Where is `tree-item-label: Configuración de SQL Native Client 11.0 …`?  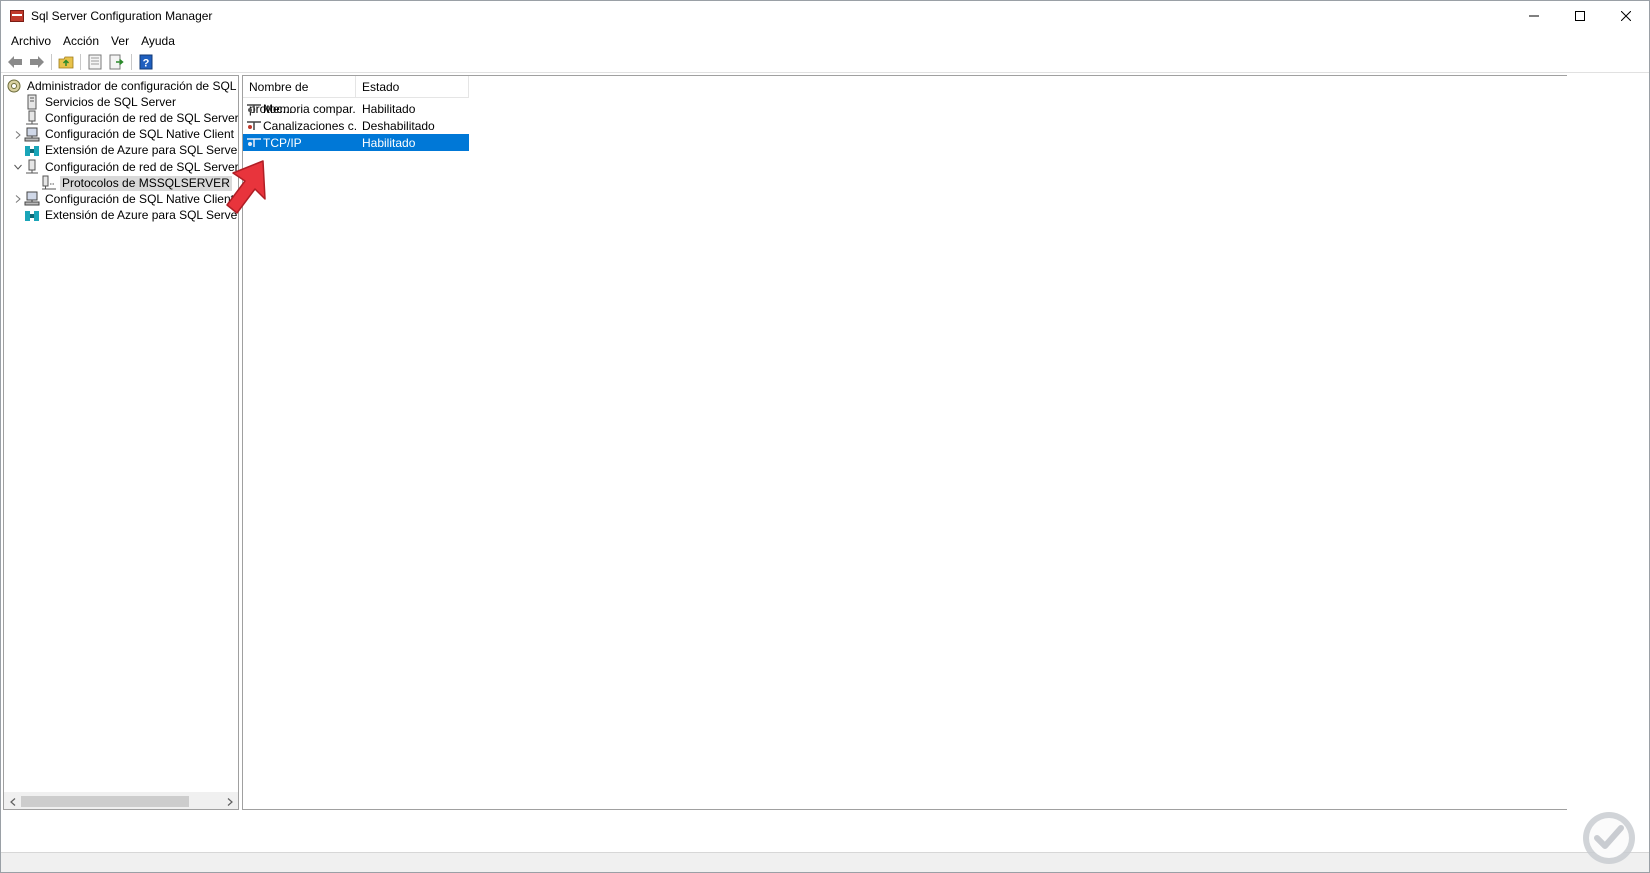
tree-item-label: Configuración de SQL Native Client 11.0 … is located at coordinates (141, 134).